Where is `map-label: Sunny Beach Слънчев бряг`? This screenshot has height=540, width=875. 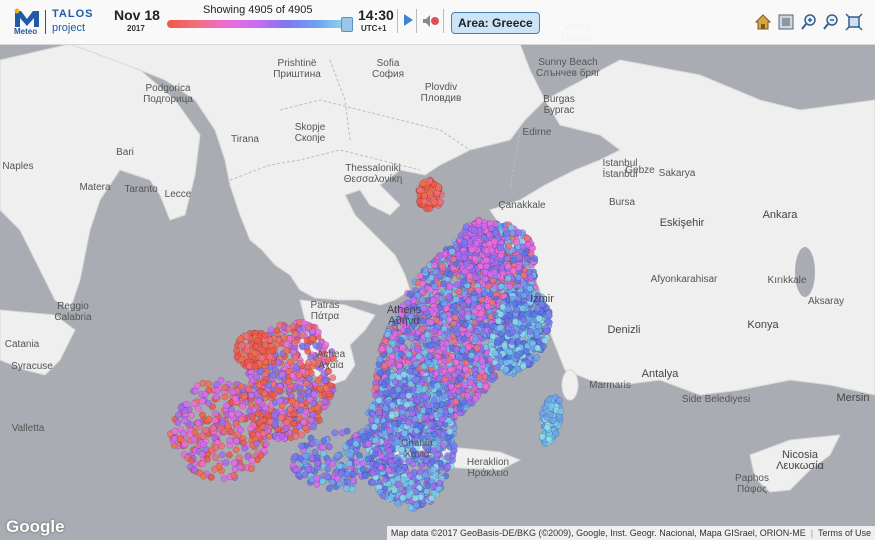 map-label: Sunny Beach Слънчев бряг is located at coordinates (568, 68).